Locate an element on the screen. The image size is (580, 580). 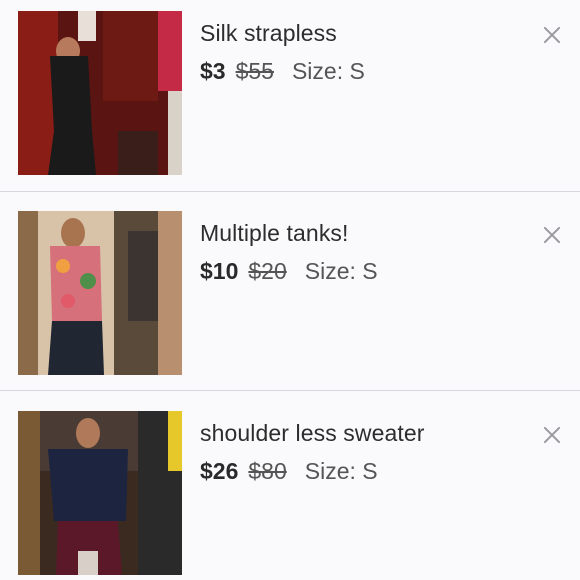
listing-title: Silk strapless is located at coordinates (268, 33).